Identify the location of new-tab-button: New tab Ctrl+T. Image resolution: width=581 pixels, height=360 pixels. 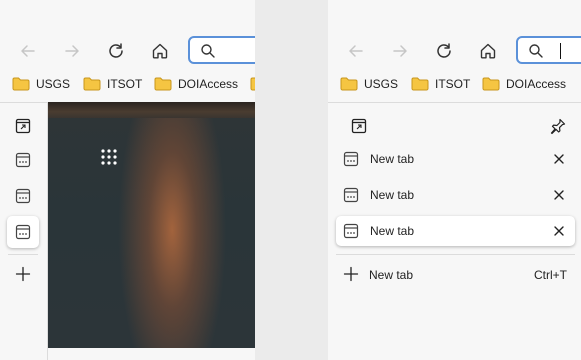
(455, 275).